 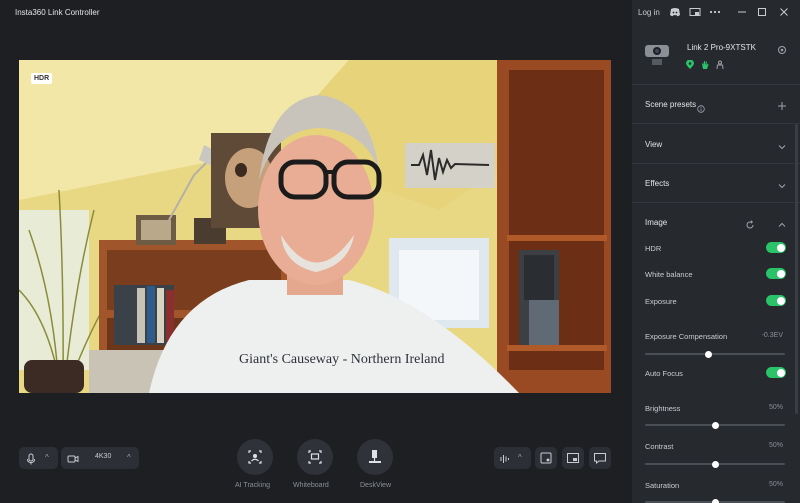 What do you see at coordinates (57, 12) in the screenshot?
I see `app-title: Insta360 Link Controller` at bounding box center [57, 12].